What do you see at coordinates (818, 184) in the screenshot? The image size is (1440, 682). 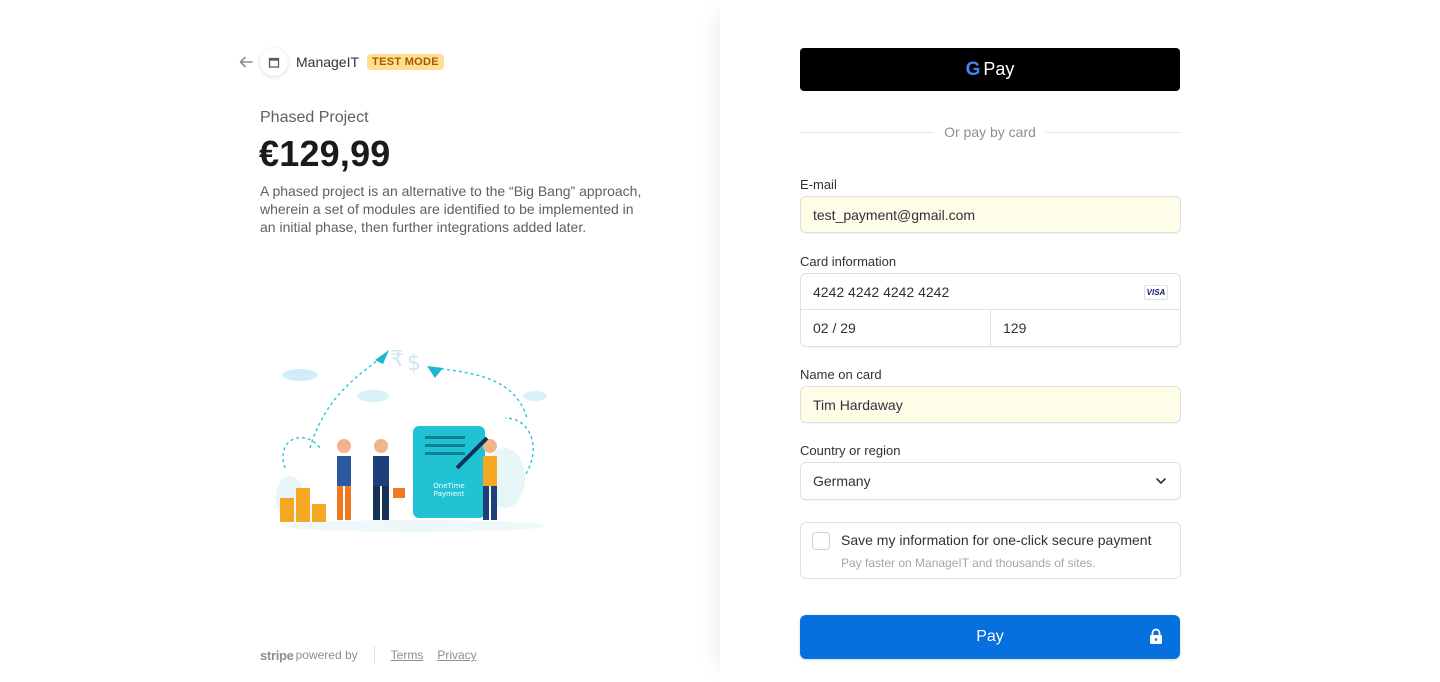 I see `email-label: E-mail` at bounding box center [818, 184].